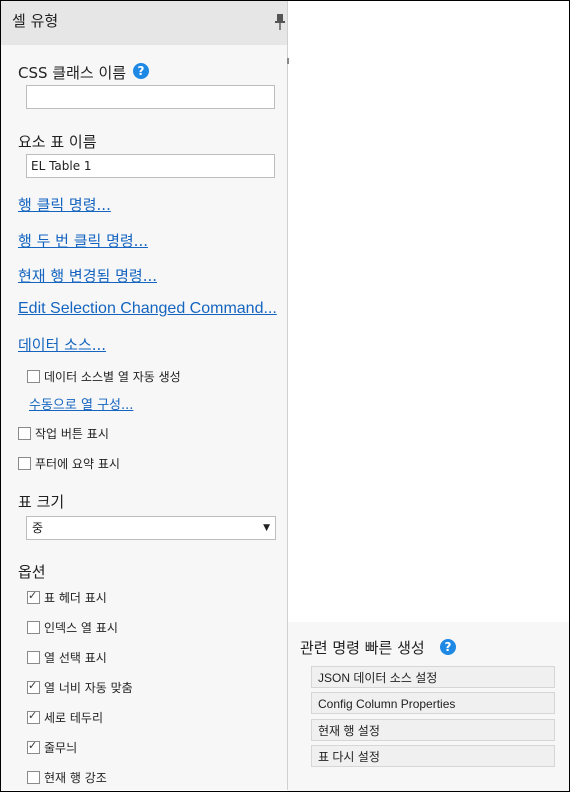 The width and height of the screenshot is (570, 792). I want to click on option-checkbox-autofit, so click(33, 686).